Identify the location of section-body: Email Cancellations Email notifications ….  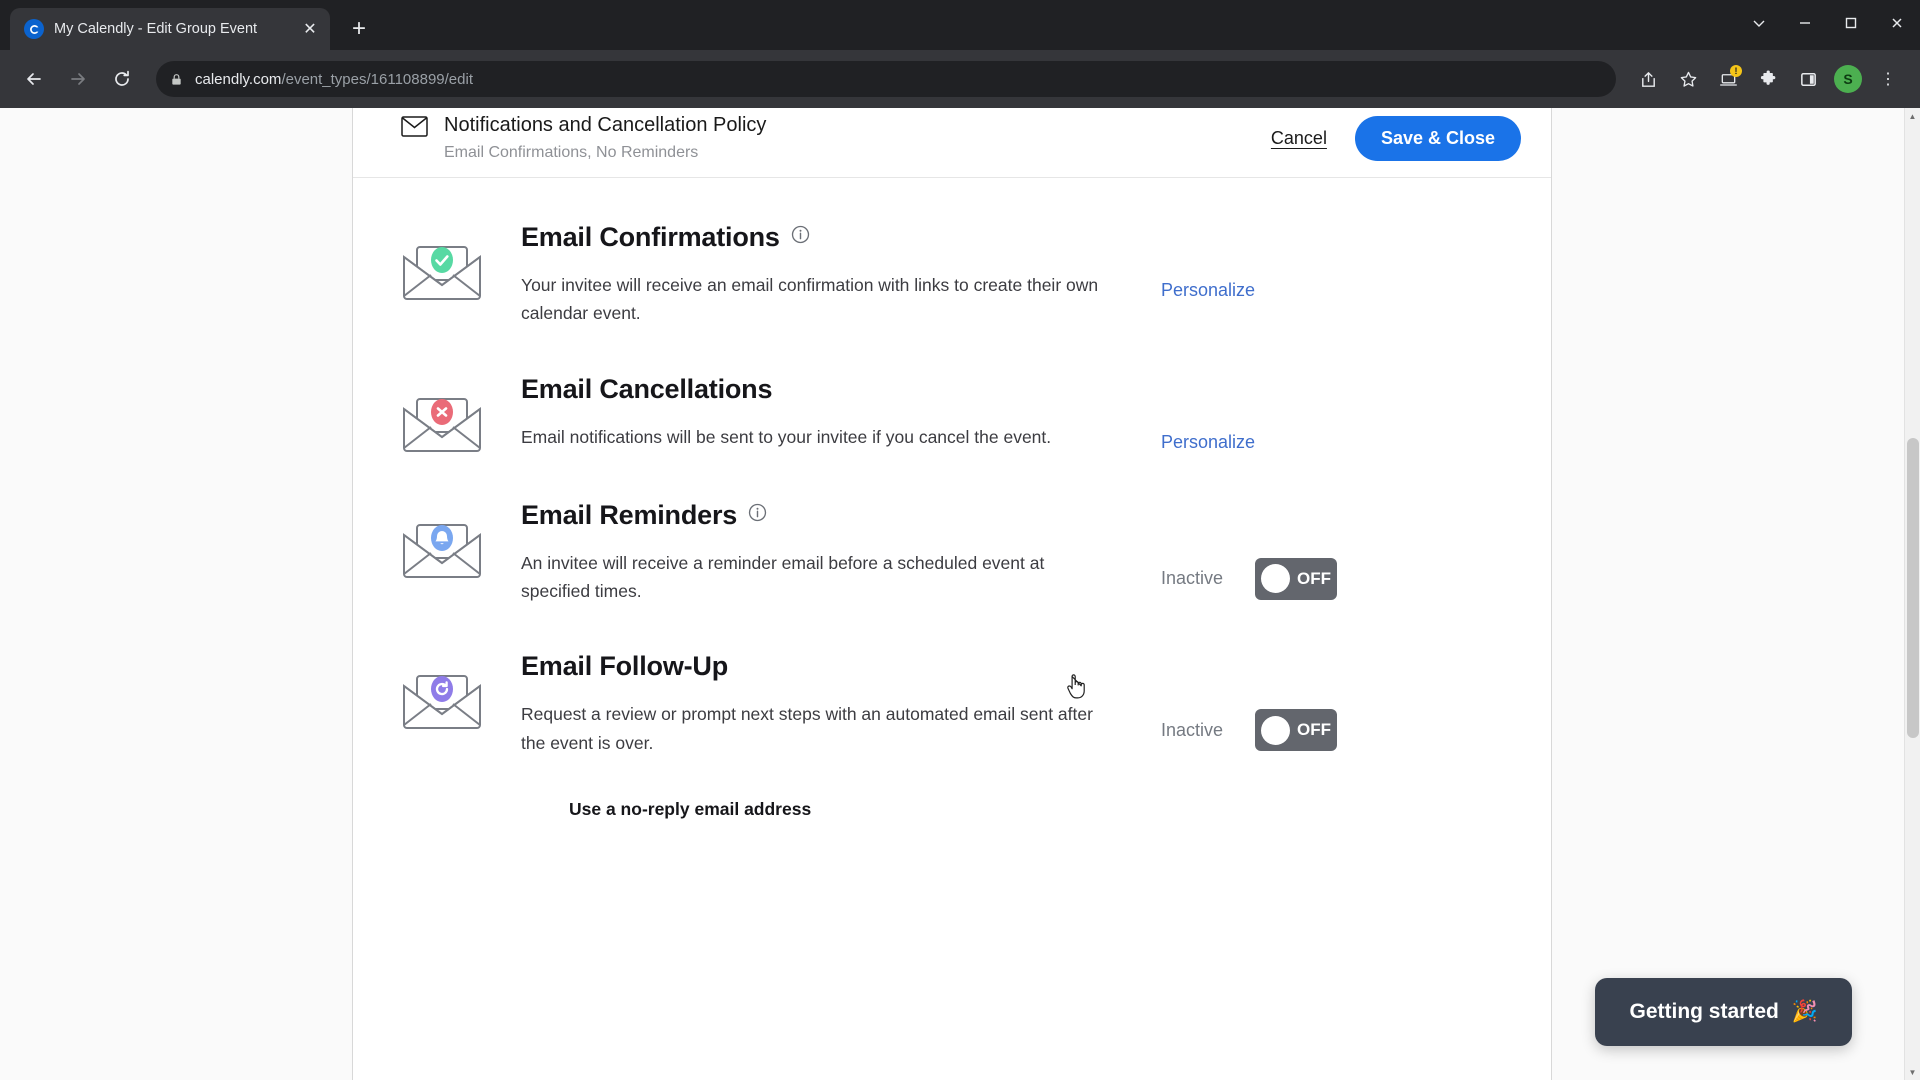
(841, 410).